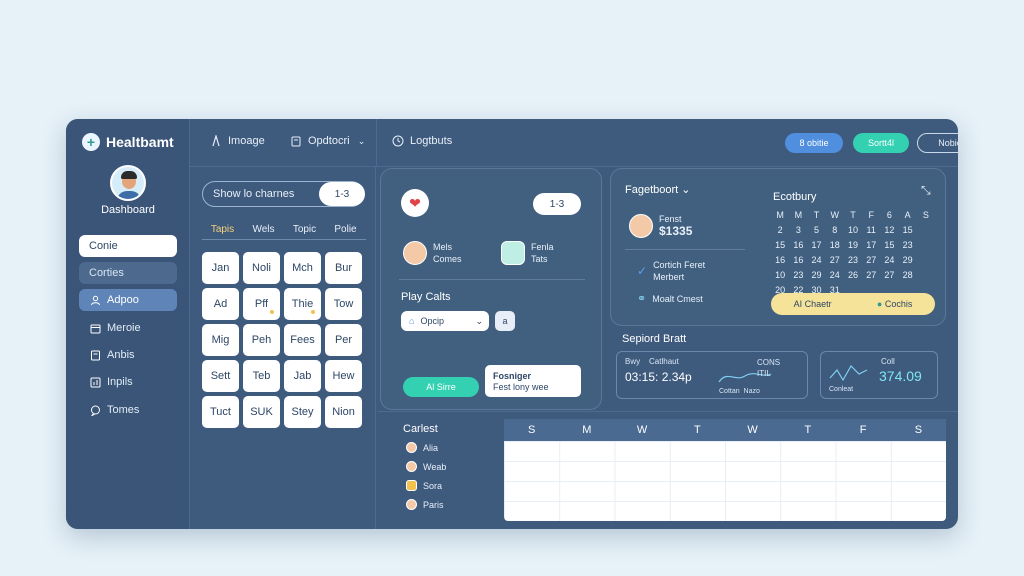 The width and height of the screenshot is (1024, 576). Describe the element at coordinates (343, 412) in the screenshot. I see `word-cell: Nion` at that location.